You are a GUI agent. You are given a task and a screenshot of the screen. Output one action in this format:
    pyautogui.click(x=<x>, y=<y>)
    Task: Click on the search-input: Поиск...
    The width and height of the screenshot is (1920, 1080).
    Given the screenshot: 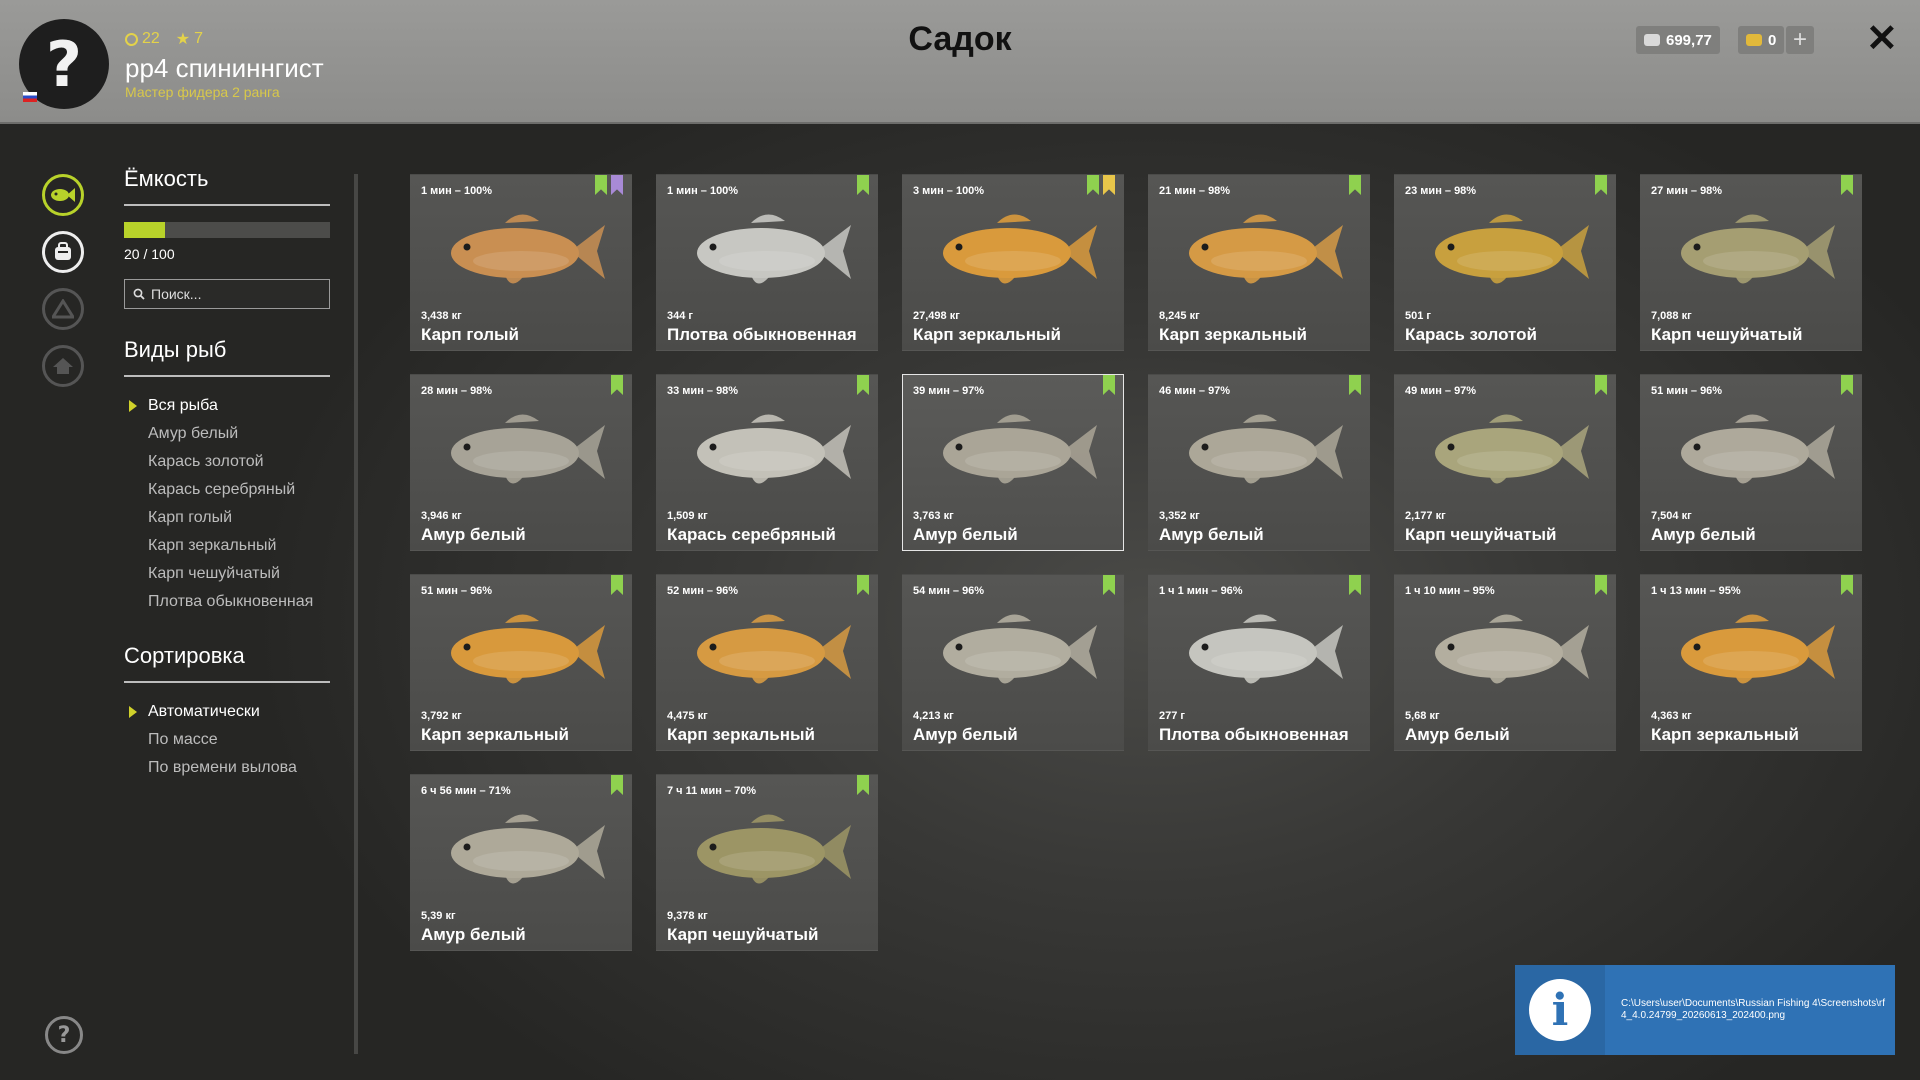 What is the action you would take?
    pyautogui.click(x=227, y=294)
    